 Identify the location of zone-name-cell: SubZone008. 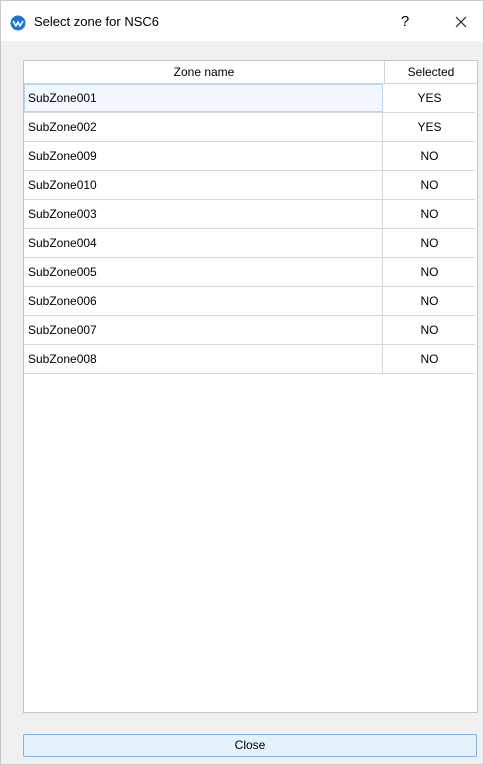
(203, 359).